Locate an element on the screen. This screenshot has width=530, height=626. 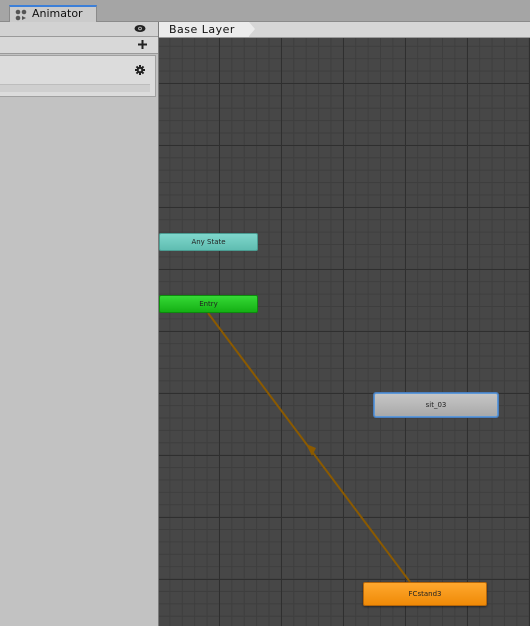
entry-label: Entry is located at coordinates (208, 304).